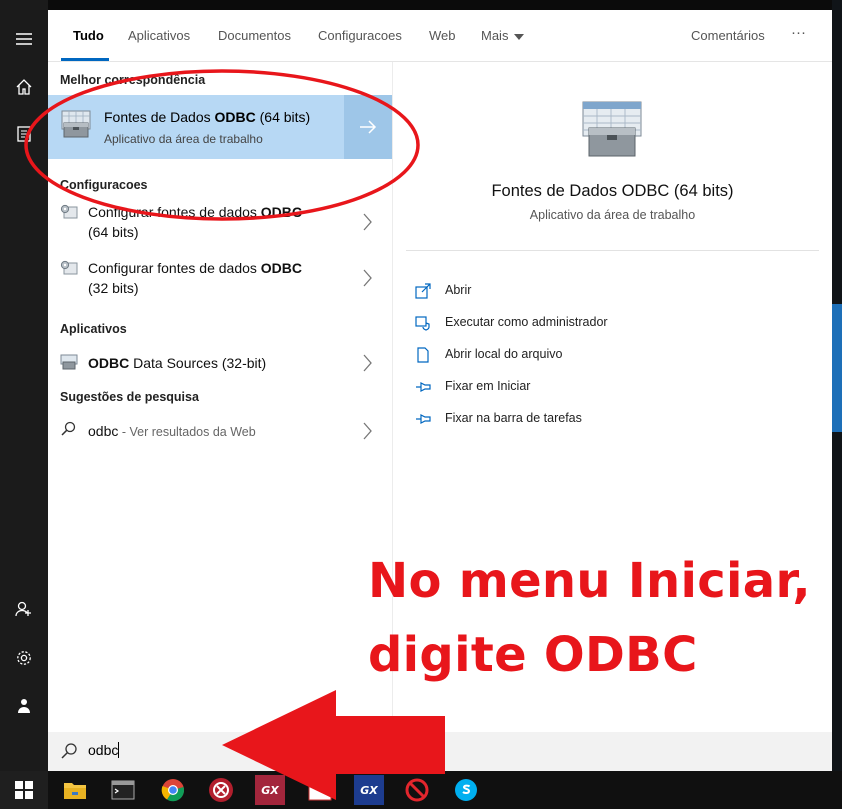  I want to click on action-open-file-location-label: Abrir local do arquivo, so click(504, 354).